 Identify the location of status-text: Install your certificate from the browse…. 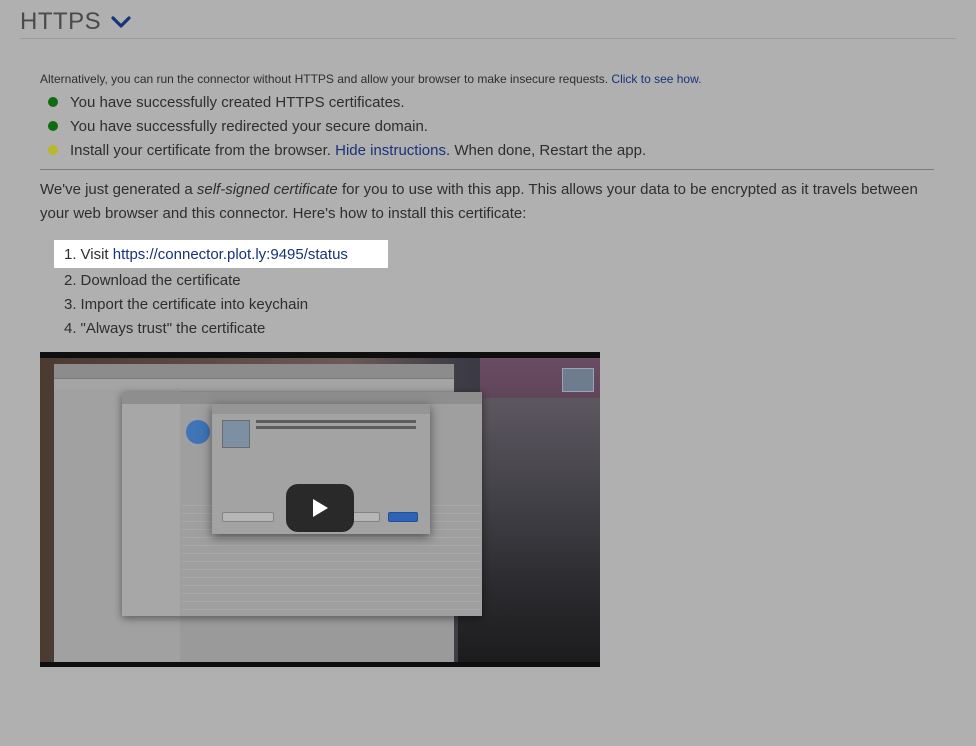
(200, 150).